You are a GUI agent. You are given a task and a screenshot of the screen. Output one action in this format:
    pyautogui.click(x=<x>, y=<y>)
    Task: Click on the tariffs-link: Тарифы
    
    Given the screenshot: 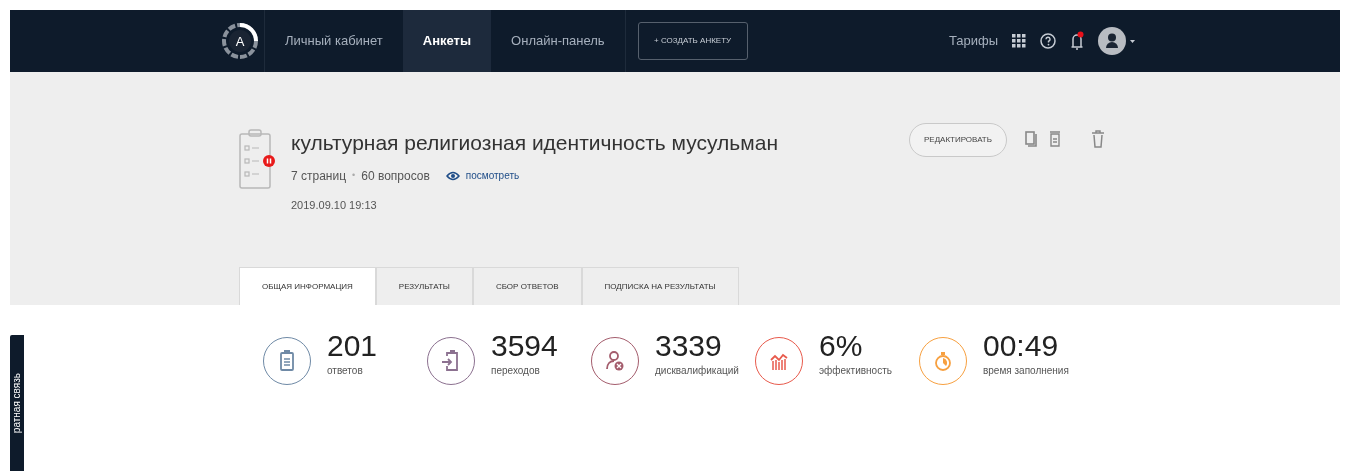 What is the action you would take?
    pyautogui.click(x=973, y=41)
    